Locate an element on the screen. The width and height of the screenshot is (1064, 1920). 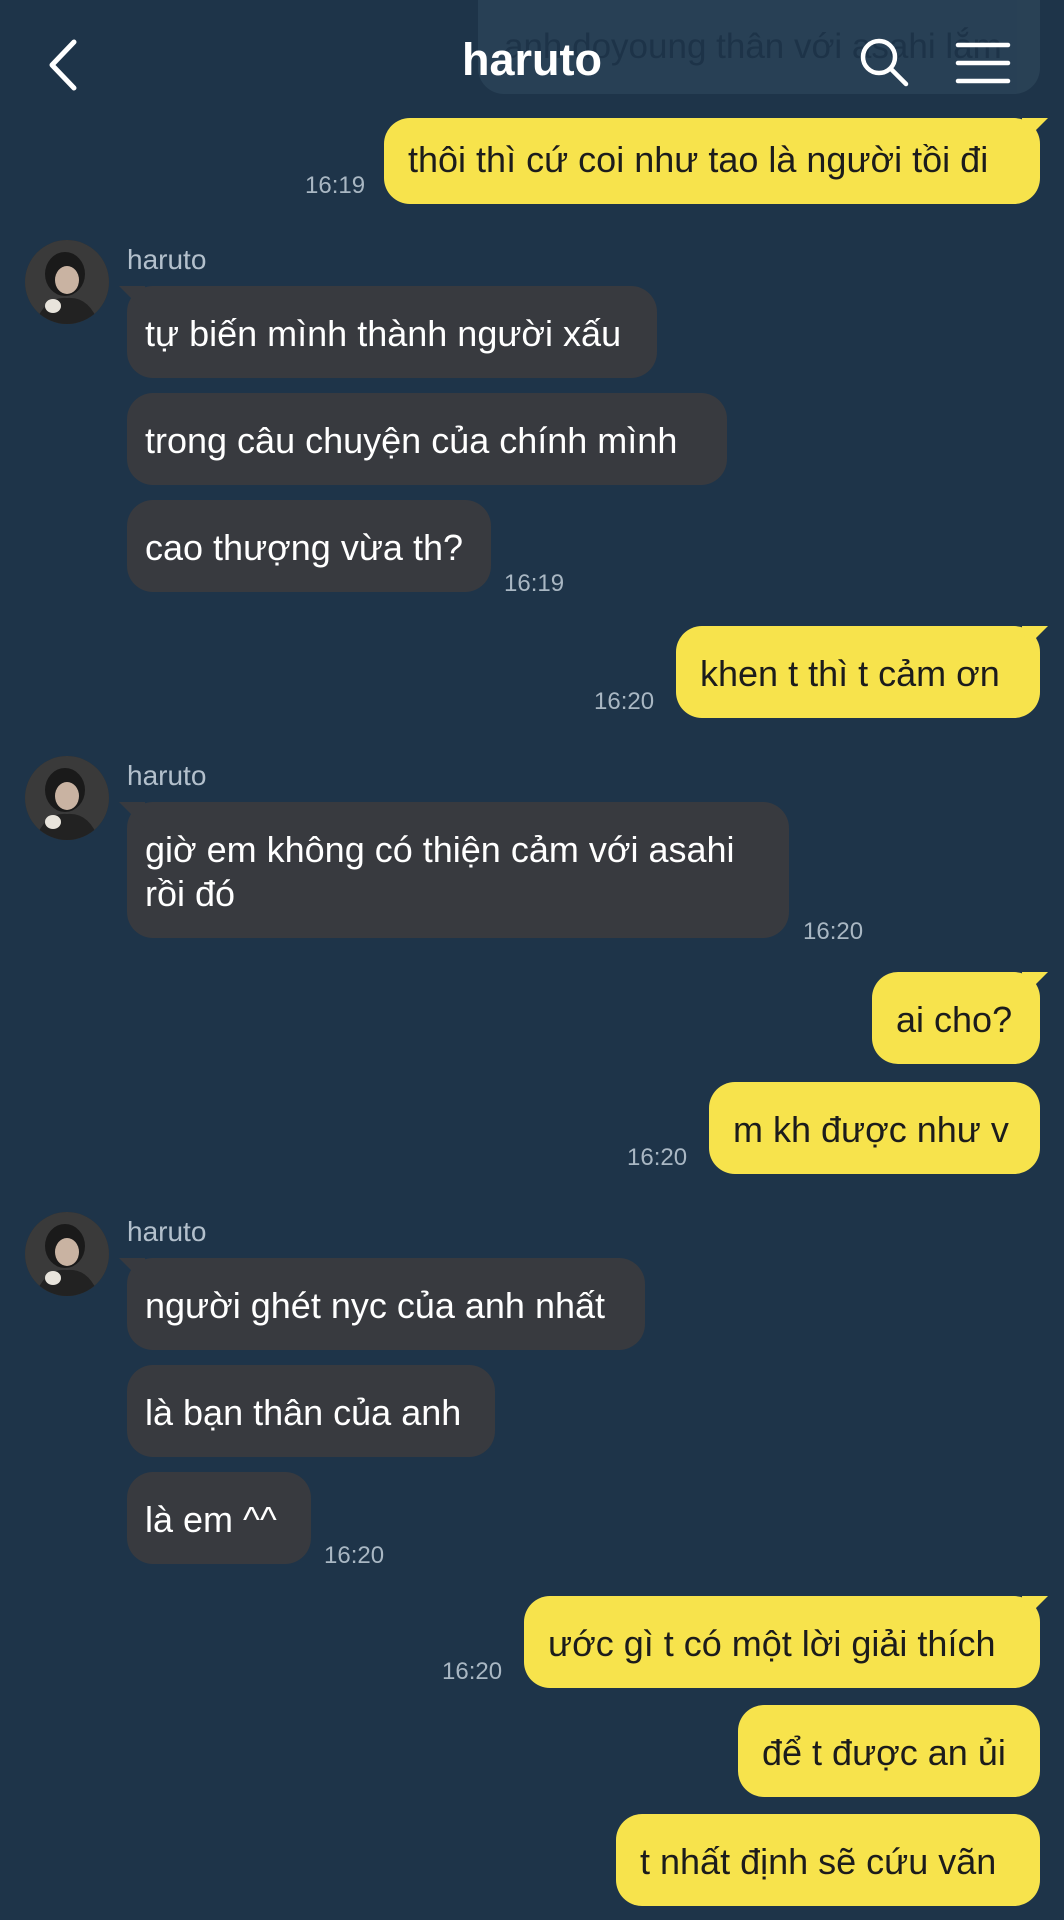
message-text: là em ^^ is located at coordinates (211, 1519).